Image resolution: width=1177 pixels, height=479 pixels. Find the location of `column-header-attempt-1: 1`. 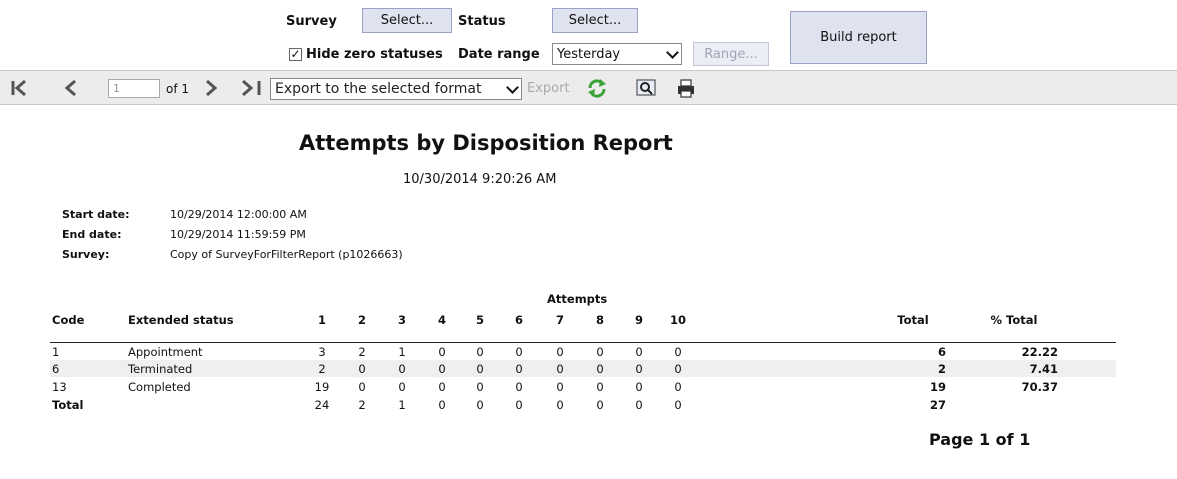

column-header-attempt-1: 1 is located at coordinates (321, 320).